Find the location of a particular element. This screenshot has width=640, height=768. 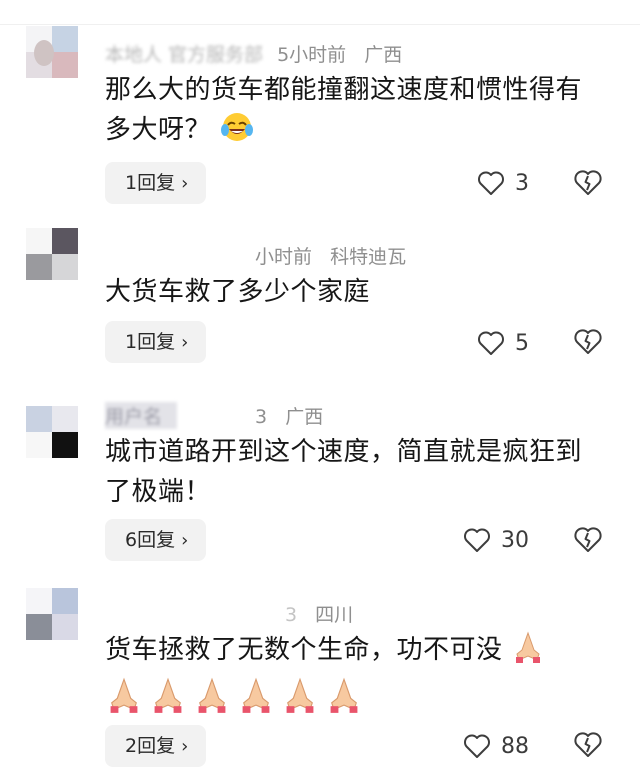

comment-meta: 本地人 官方服务部 5小时前 广西 is located at coordinates (253, 53).